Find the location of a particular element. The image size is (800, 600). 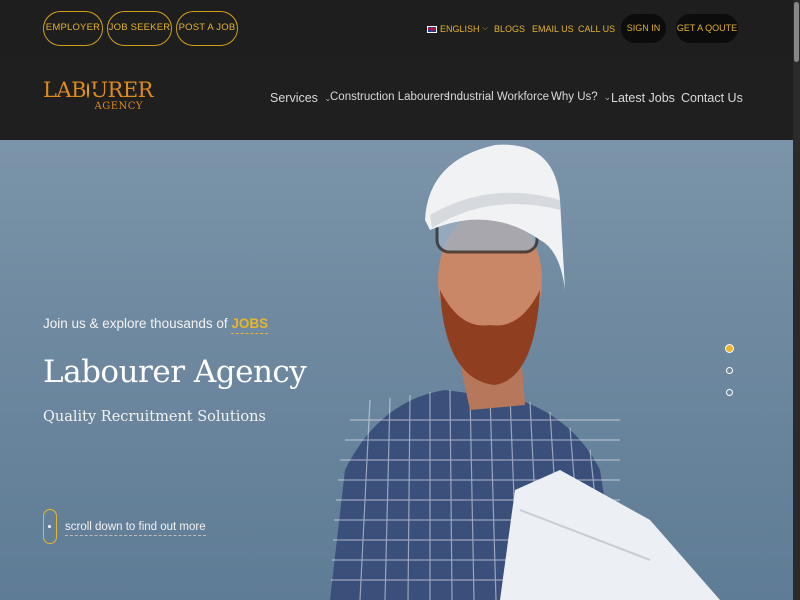

uk-flag-icon is located at coordinates (432, 29).